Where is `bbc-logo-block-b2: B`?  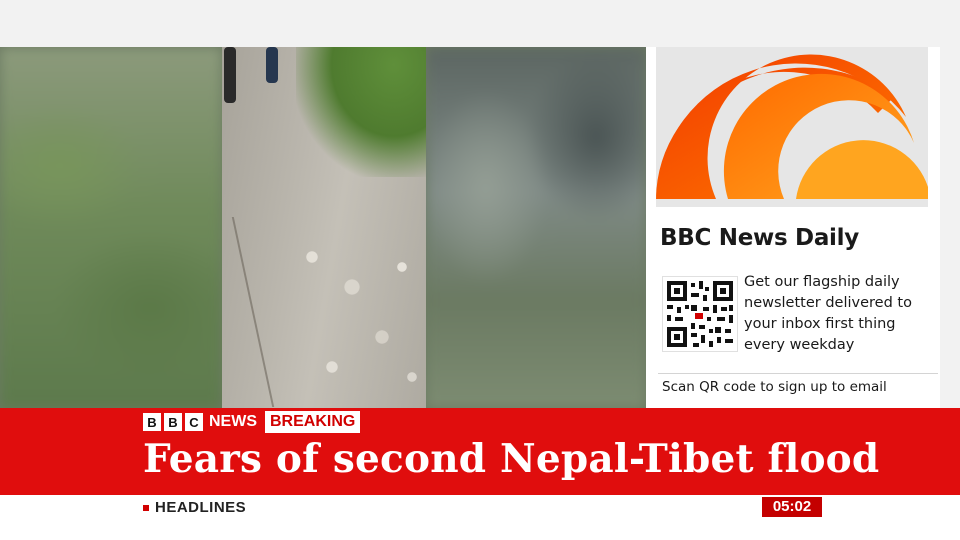 bbc-logo-block-b2: B is located at coordinates (173, 422).